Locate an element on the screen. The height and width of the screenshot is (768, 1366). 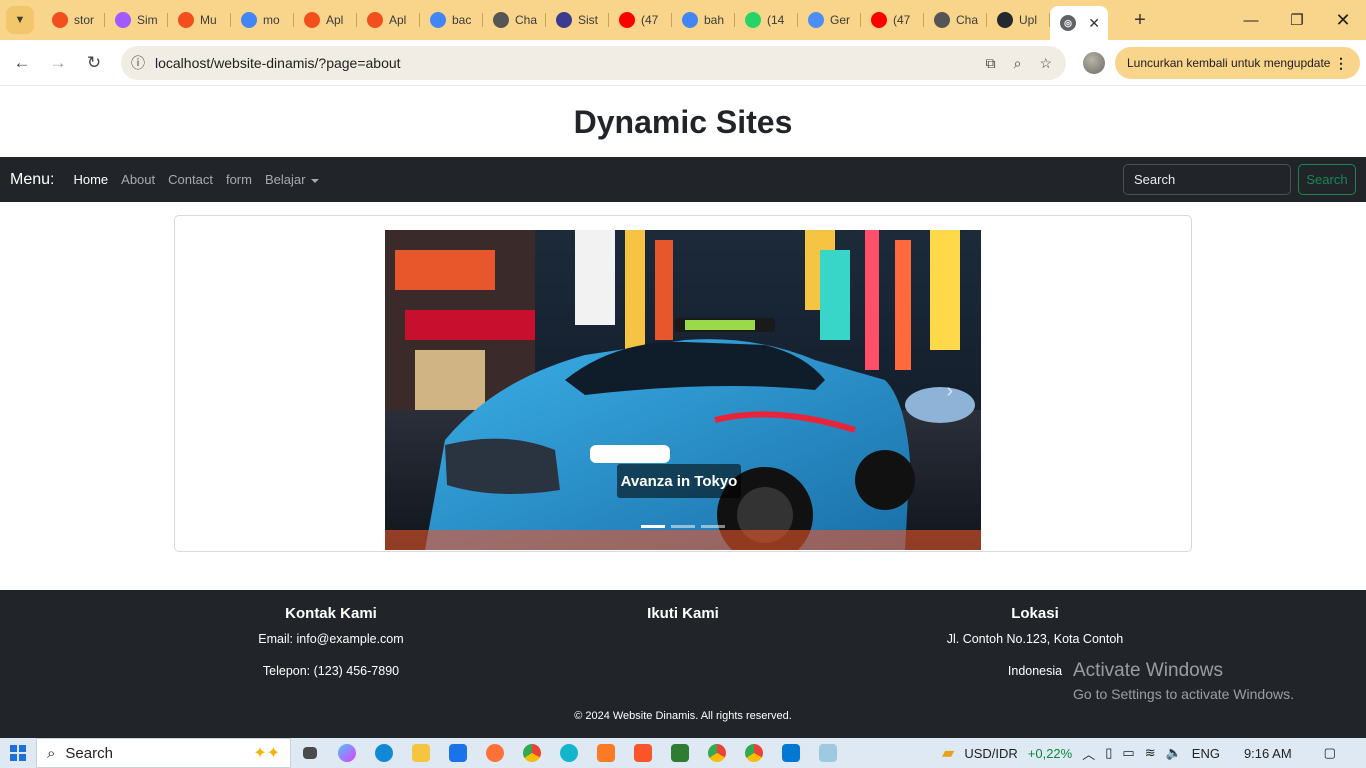
ticker-label: USD/IDR is located at coordinates (990, 753).